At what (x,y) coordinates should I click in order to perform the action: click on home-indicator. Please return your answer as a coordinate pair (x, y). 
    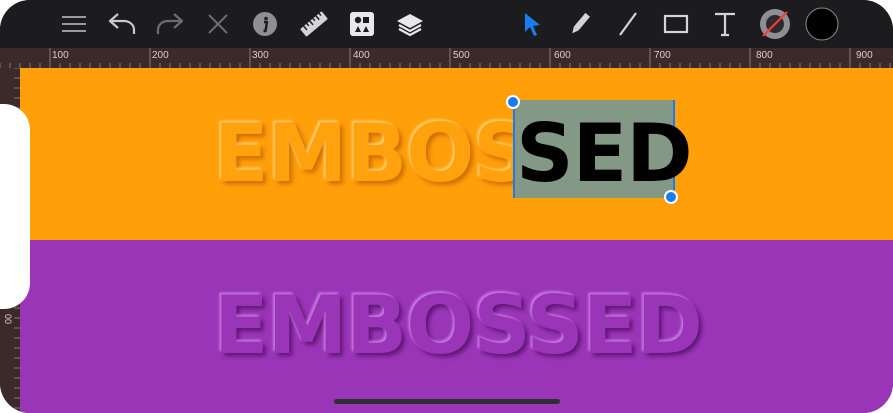
    Looking at the image, I should click on (447, 401).